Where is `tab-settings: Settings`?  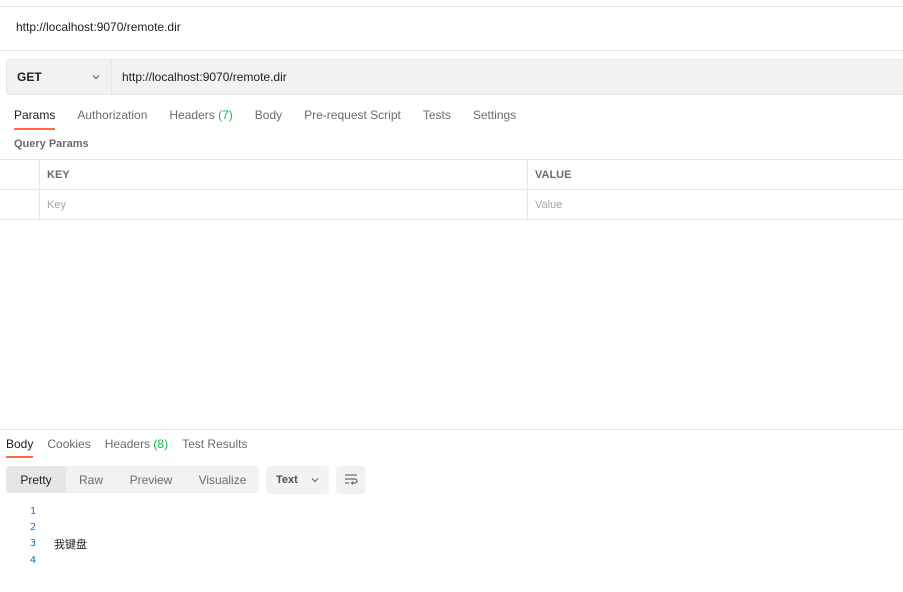
tab-settings: Settings is located at coordinates (494, 117).